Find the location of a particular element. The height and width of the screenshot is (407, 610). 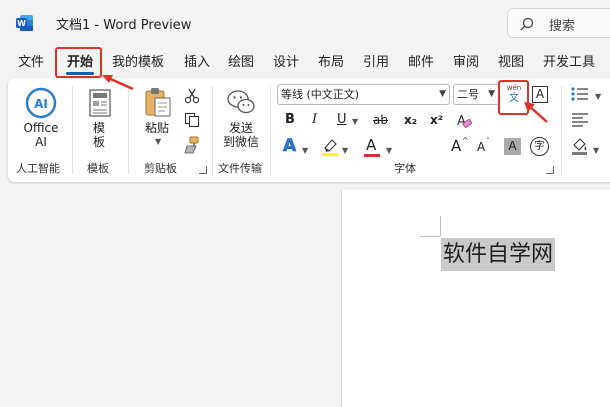

office-ai-icon: AI is located at coordinates (41, 103).